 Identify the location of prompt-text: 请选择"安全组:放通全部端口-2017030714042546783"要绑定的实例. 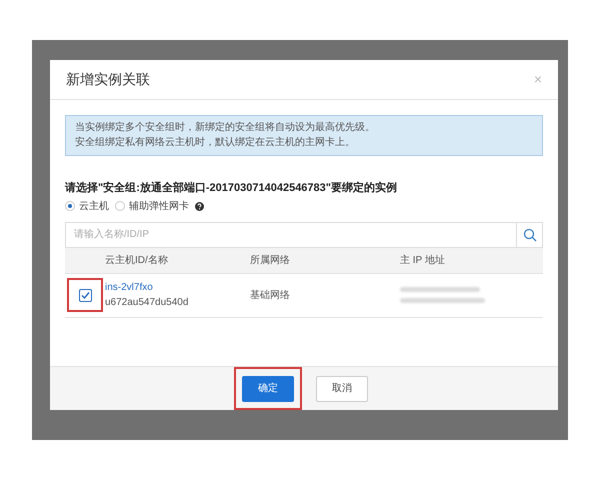
(231, 188).